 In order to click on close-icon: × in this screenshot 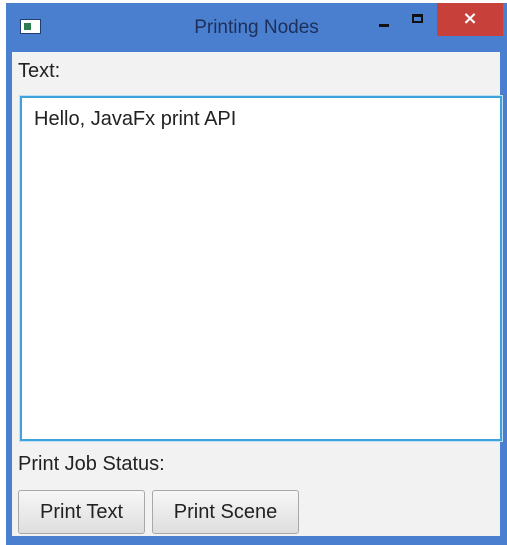, I will do `click(470, 18)`.